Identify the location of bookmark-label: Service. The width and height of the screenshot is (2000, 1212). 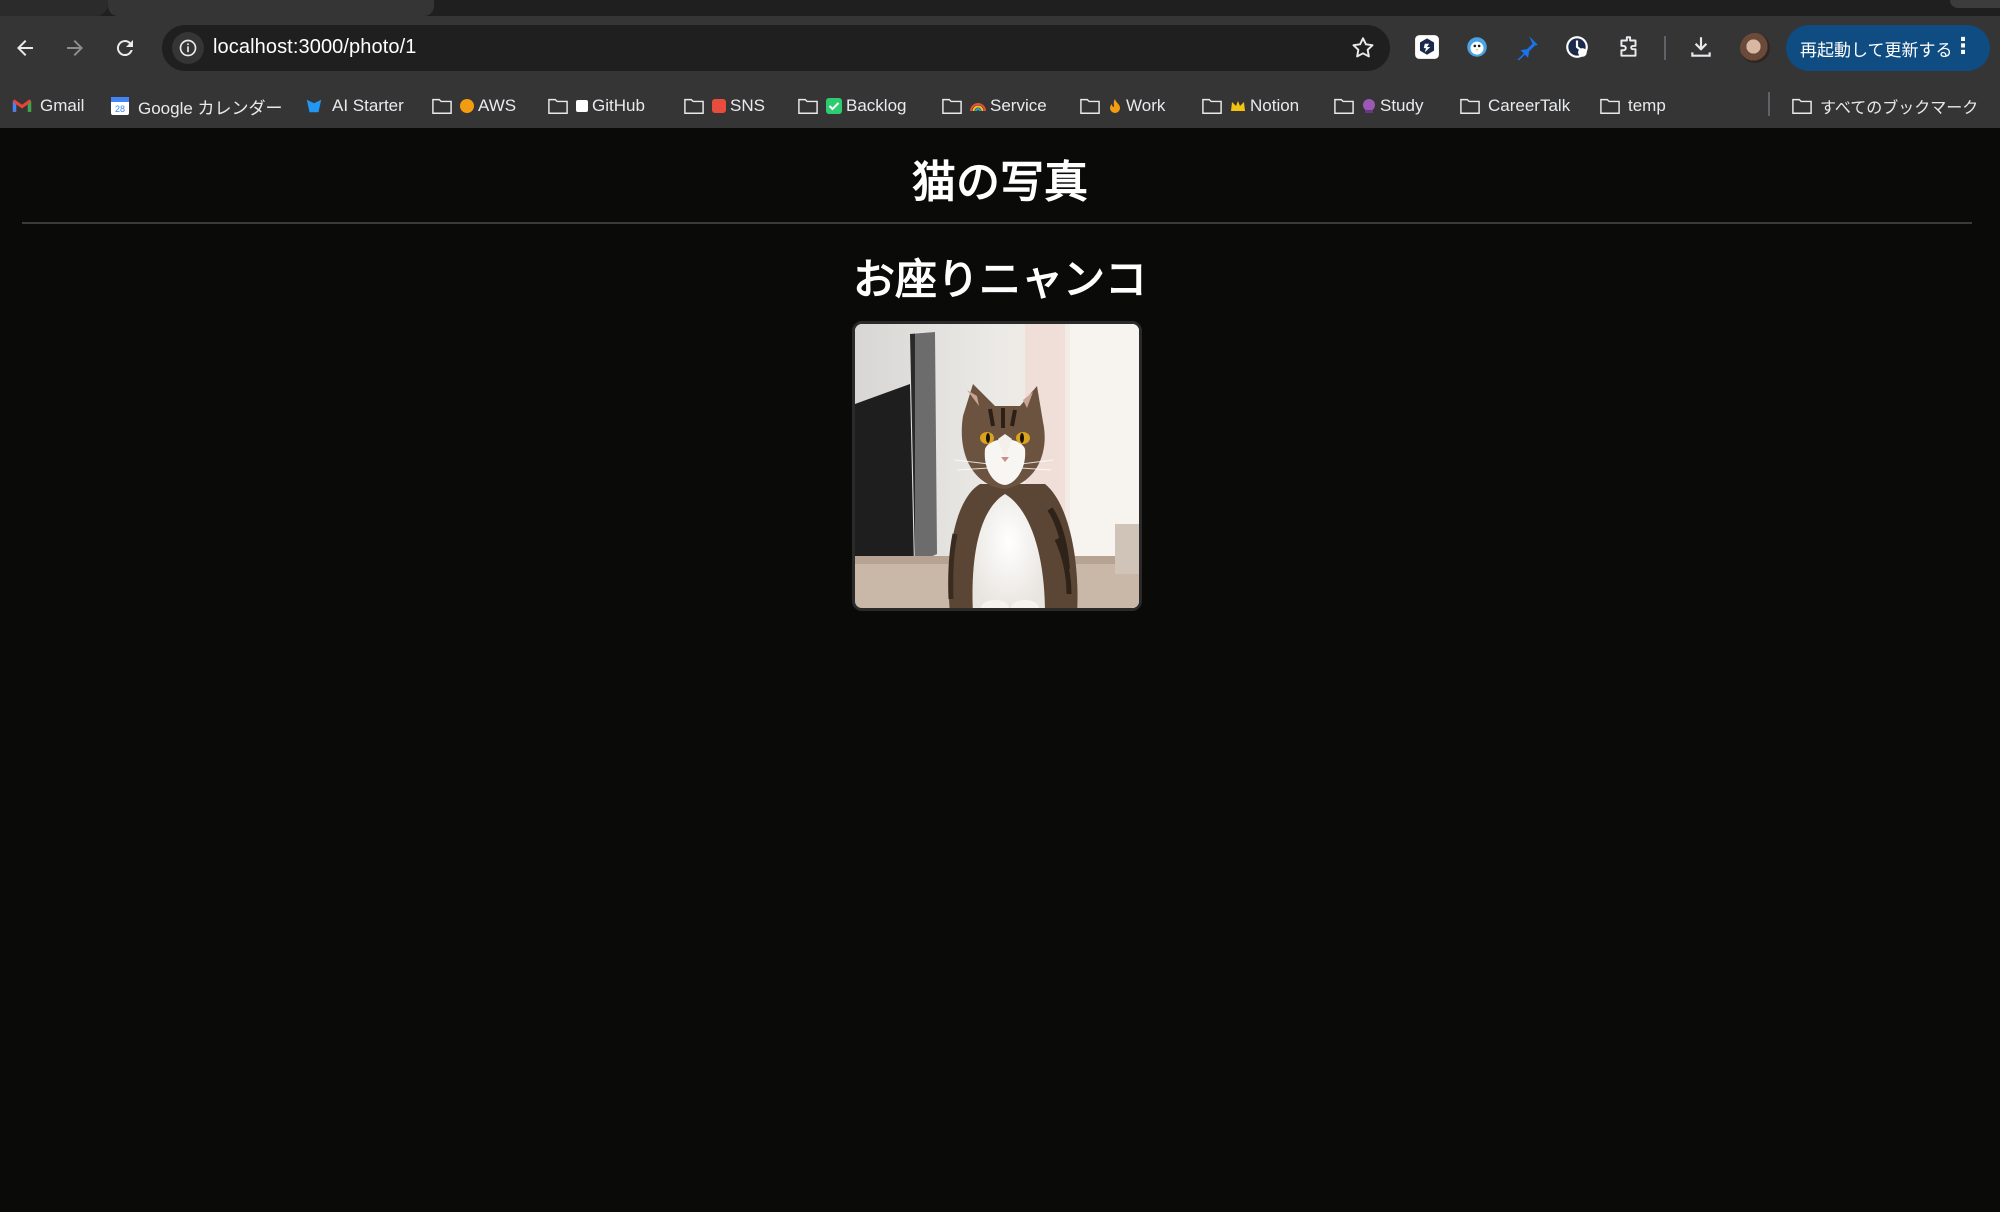
(1018, 105).